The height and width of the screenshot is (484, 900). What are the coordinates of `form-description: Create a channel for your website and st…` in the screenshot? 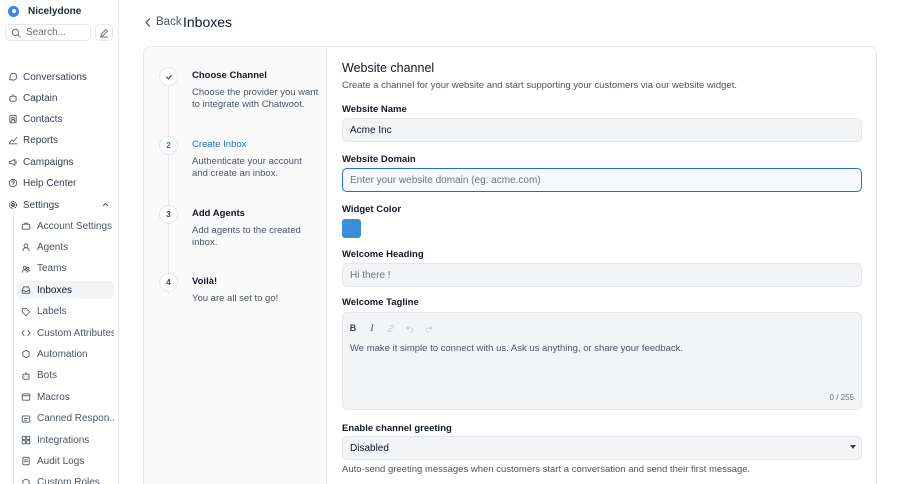 It's located at (539, 85).